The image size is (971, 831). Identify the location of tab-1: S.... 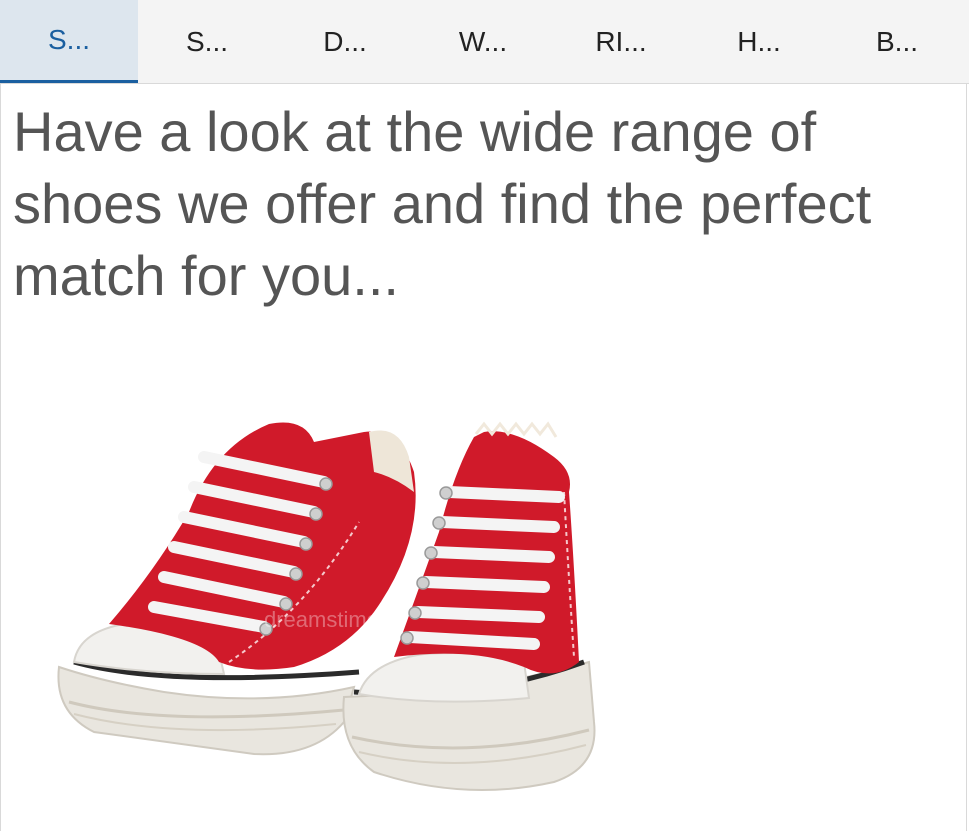
(69, 41).